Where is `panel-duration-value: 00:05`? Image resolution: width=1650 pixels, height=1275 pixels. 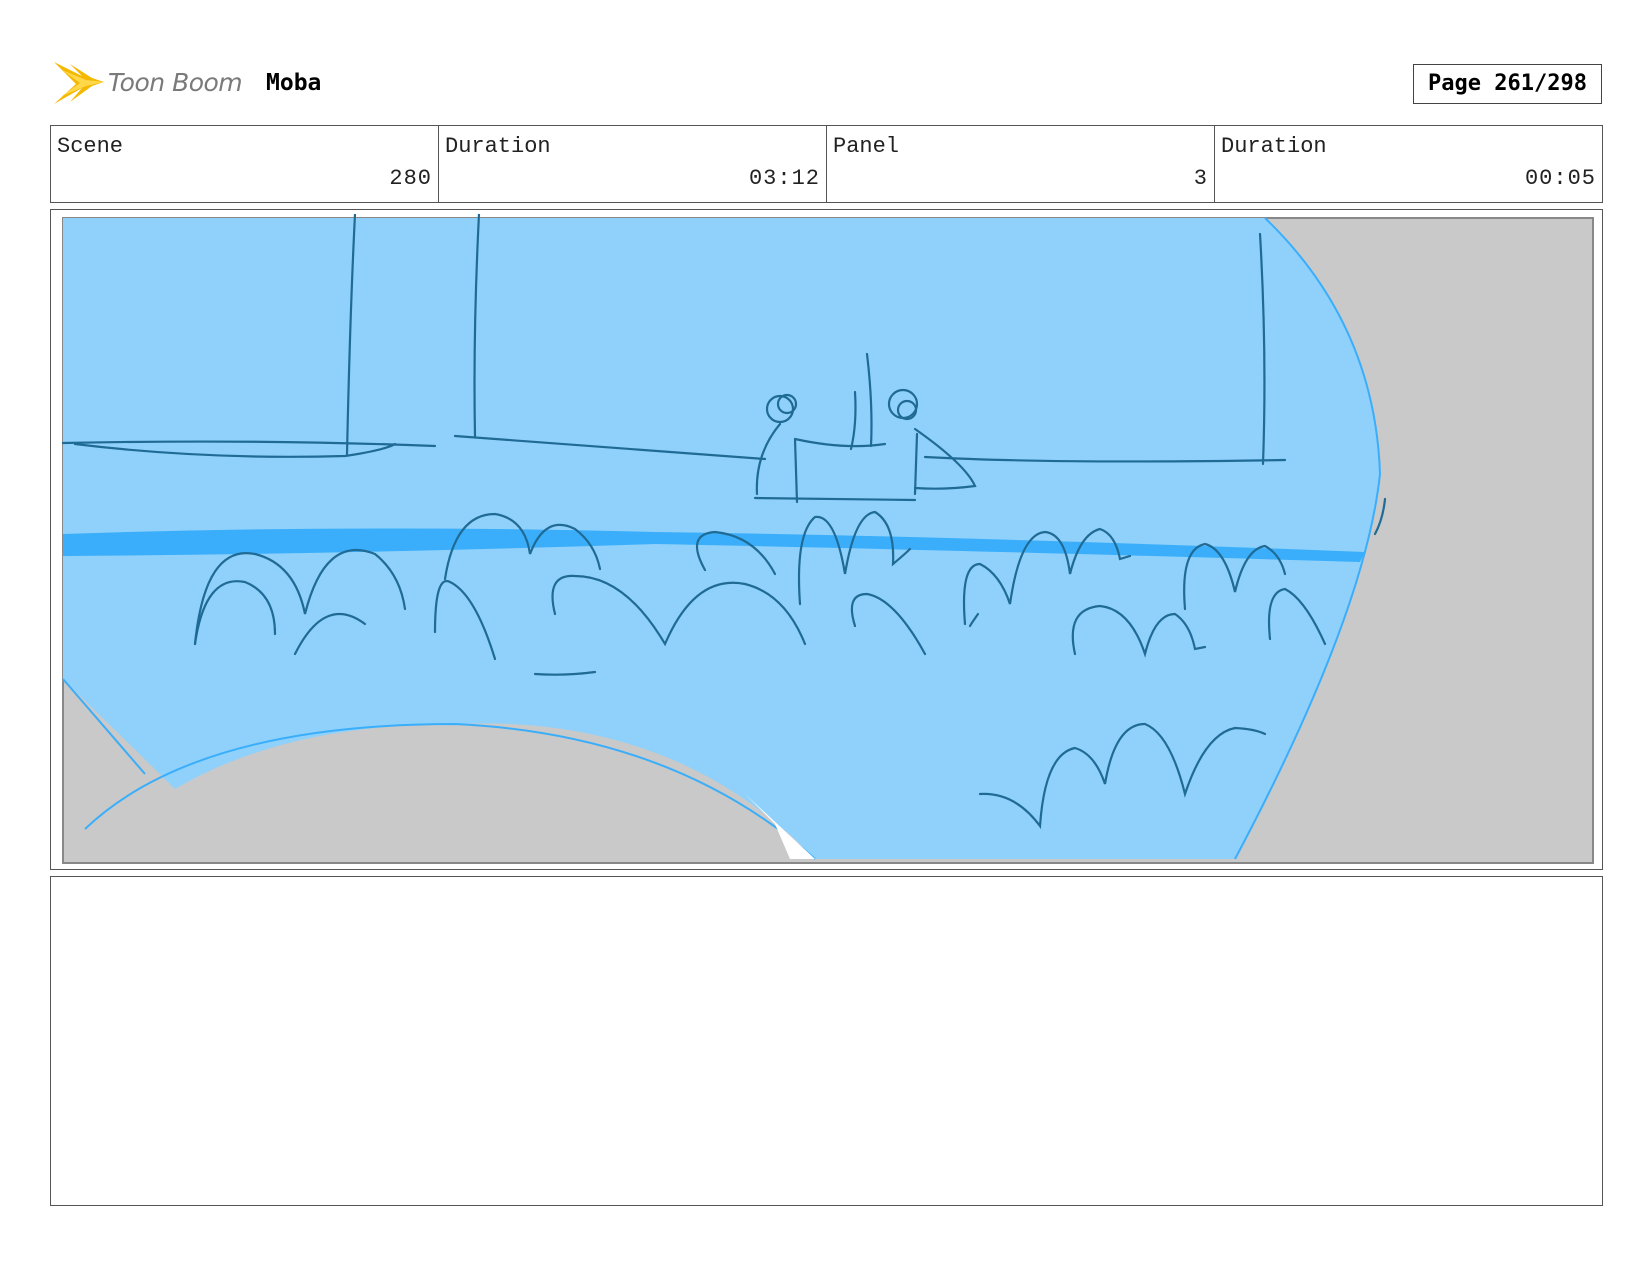
panel-duration-value: 00:05 is located at coordinates (1560, 178).